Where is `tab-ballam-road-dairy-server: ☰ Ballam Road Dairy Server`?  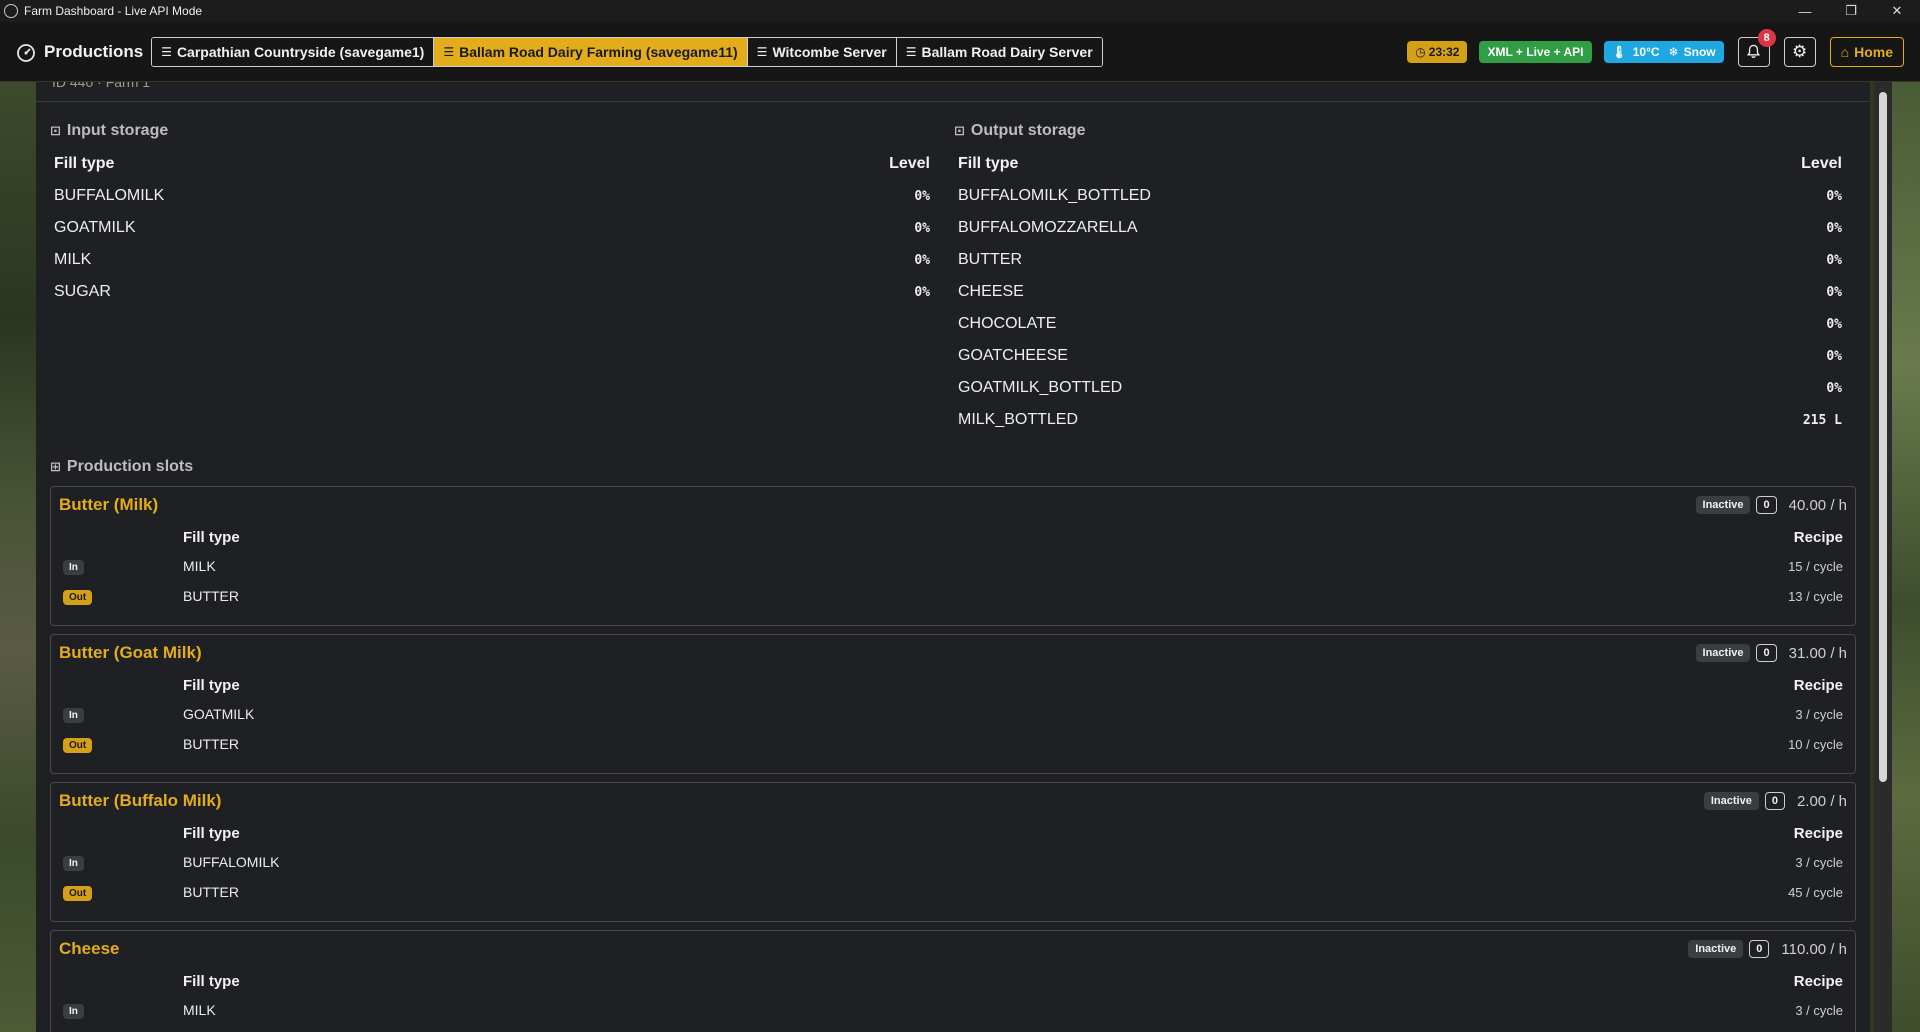
tab-ballam-road-dairy-server: ☰ Ballam Road Dairy Server is located at coordinates (999, 51).